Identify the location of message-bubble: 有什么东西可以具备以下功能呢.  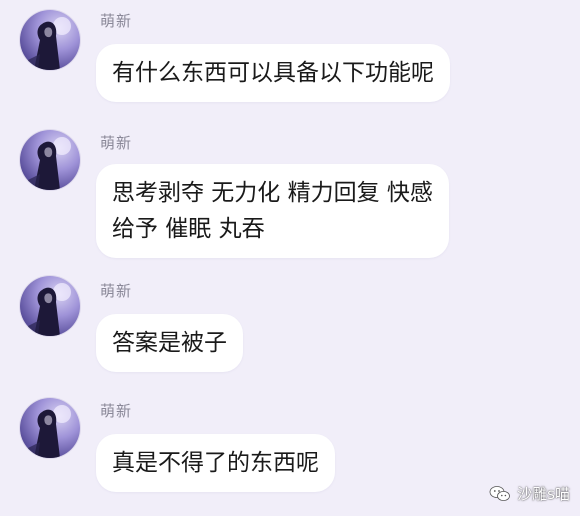
(273, 73).